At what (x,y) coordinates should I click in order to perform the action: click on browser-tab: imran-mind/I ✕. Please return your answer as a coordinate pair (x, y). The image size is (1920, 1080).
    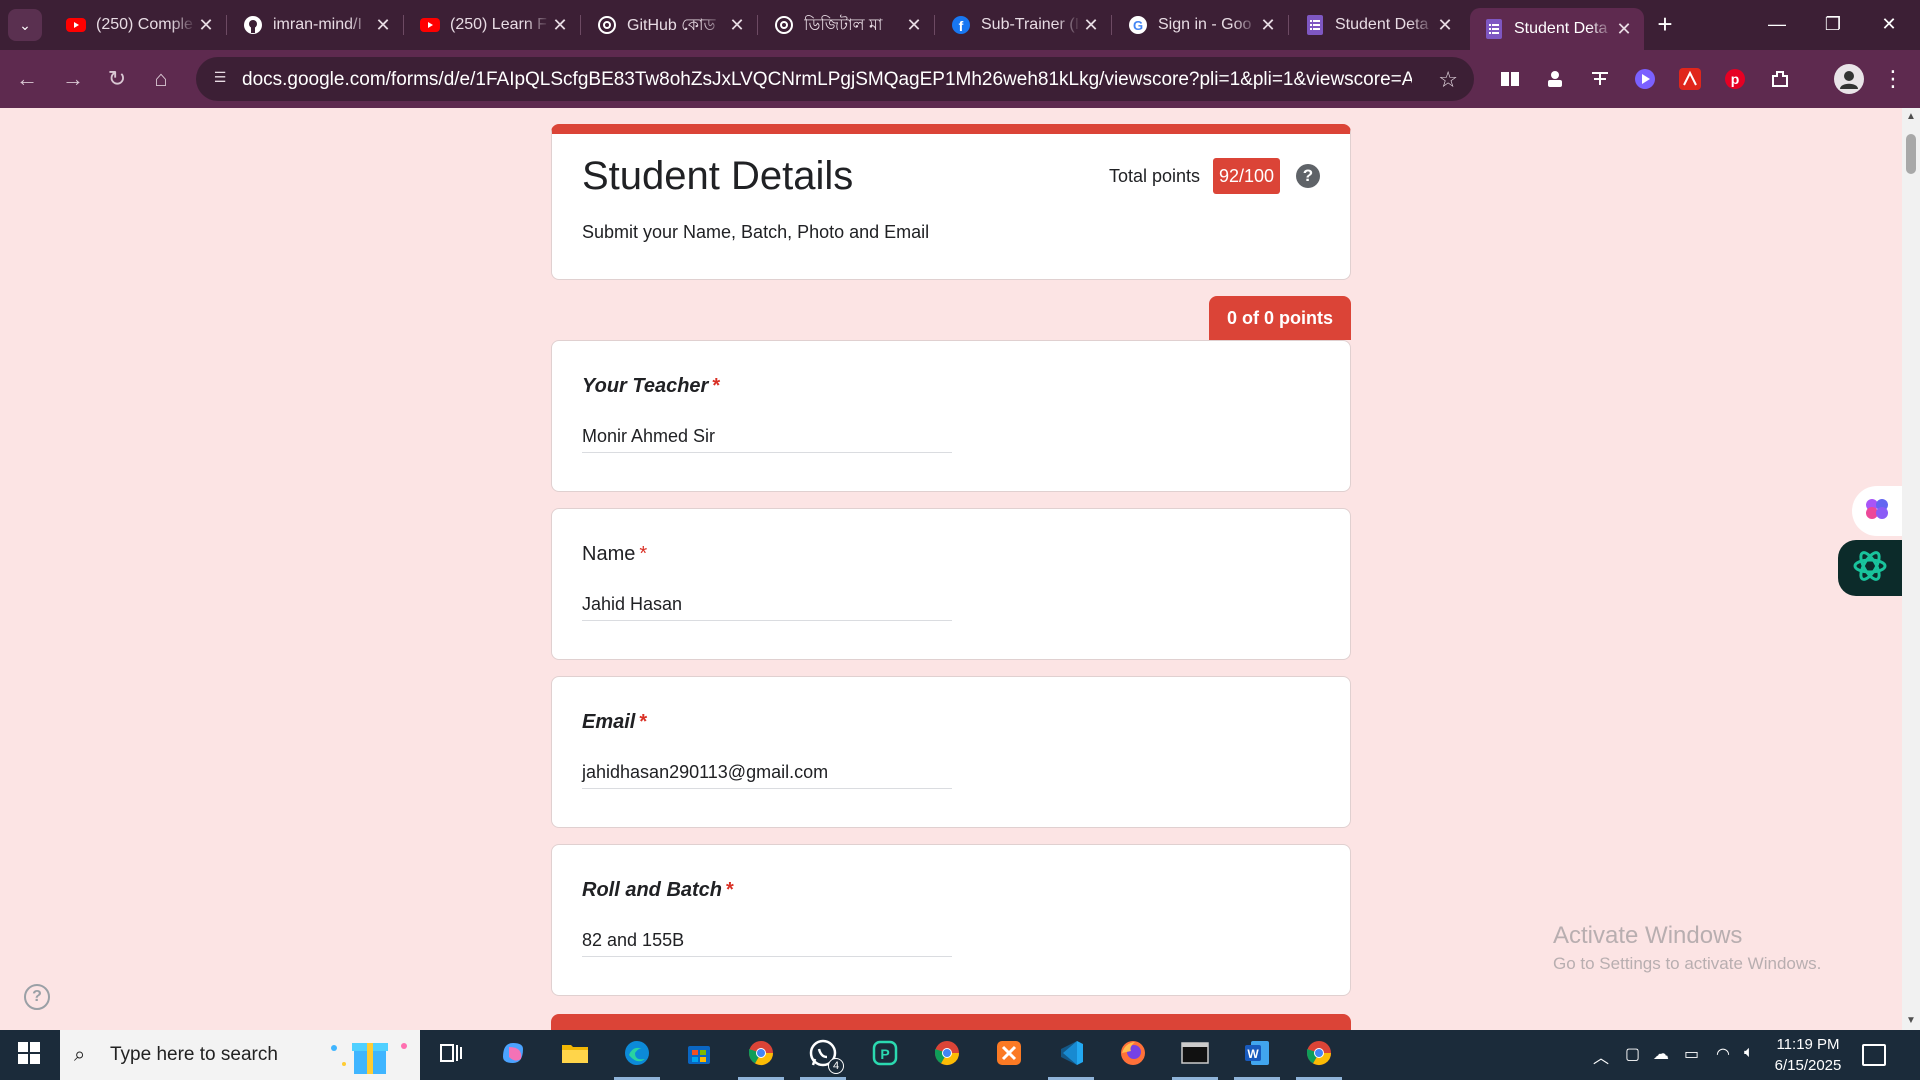
    Looking at the image, I should click on (316, 25).